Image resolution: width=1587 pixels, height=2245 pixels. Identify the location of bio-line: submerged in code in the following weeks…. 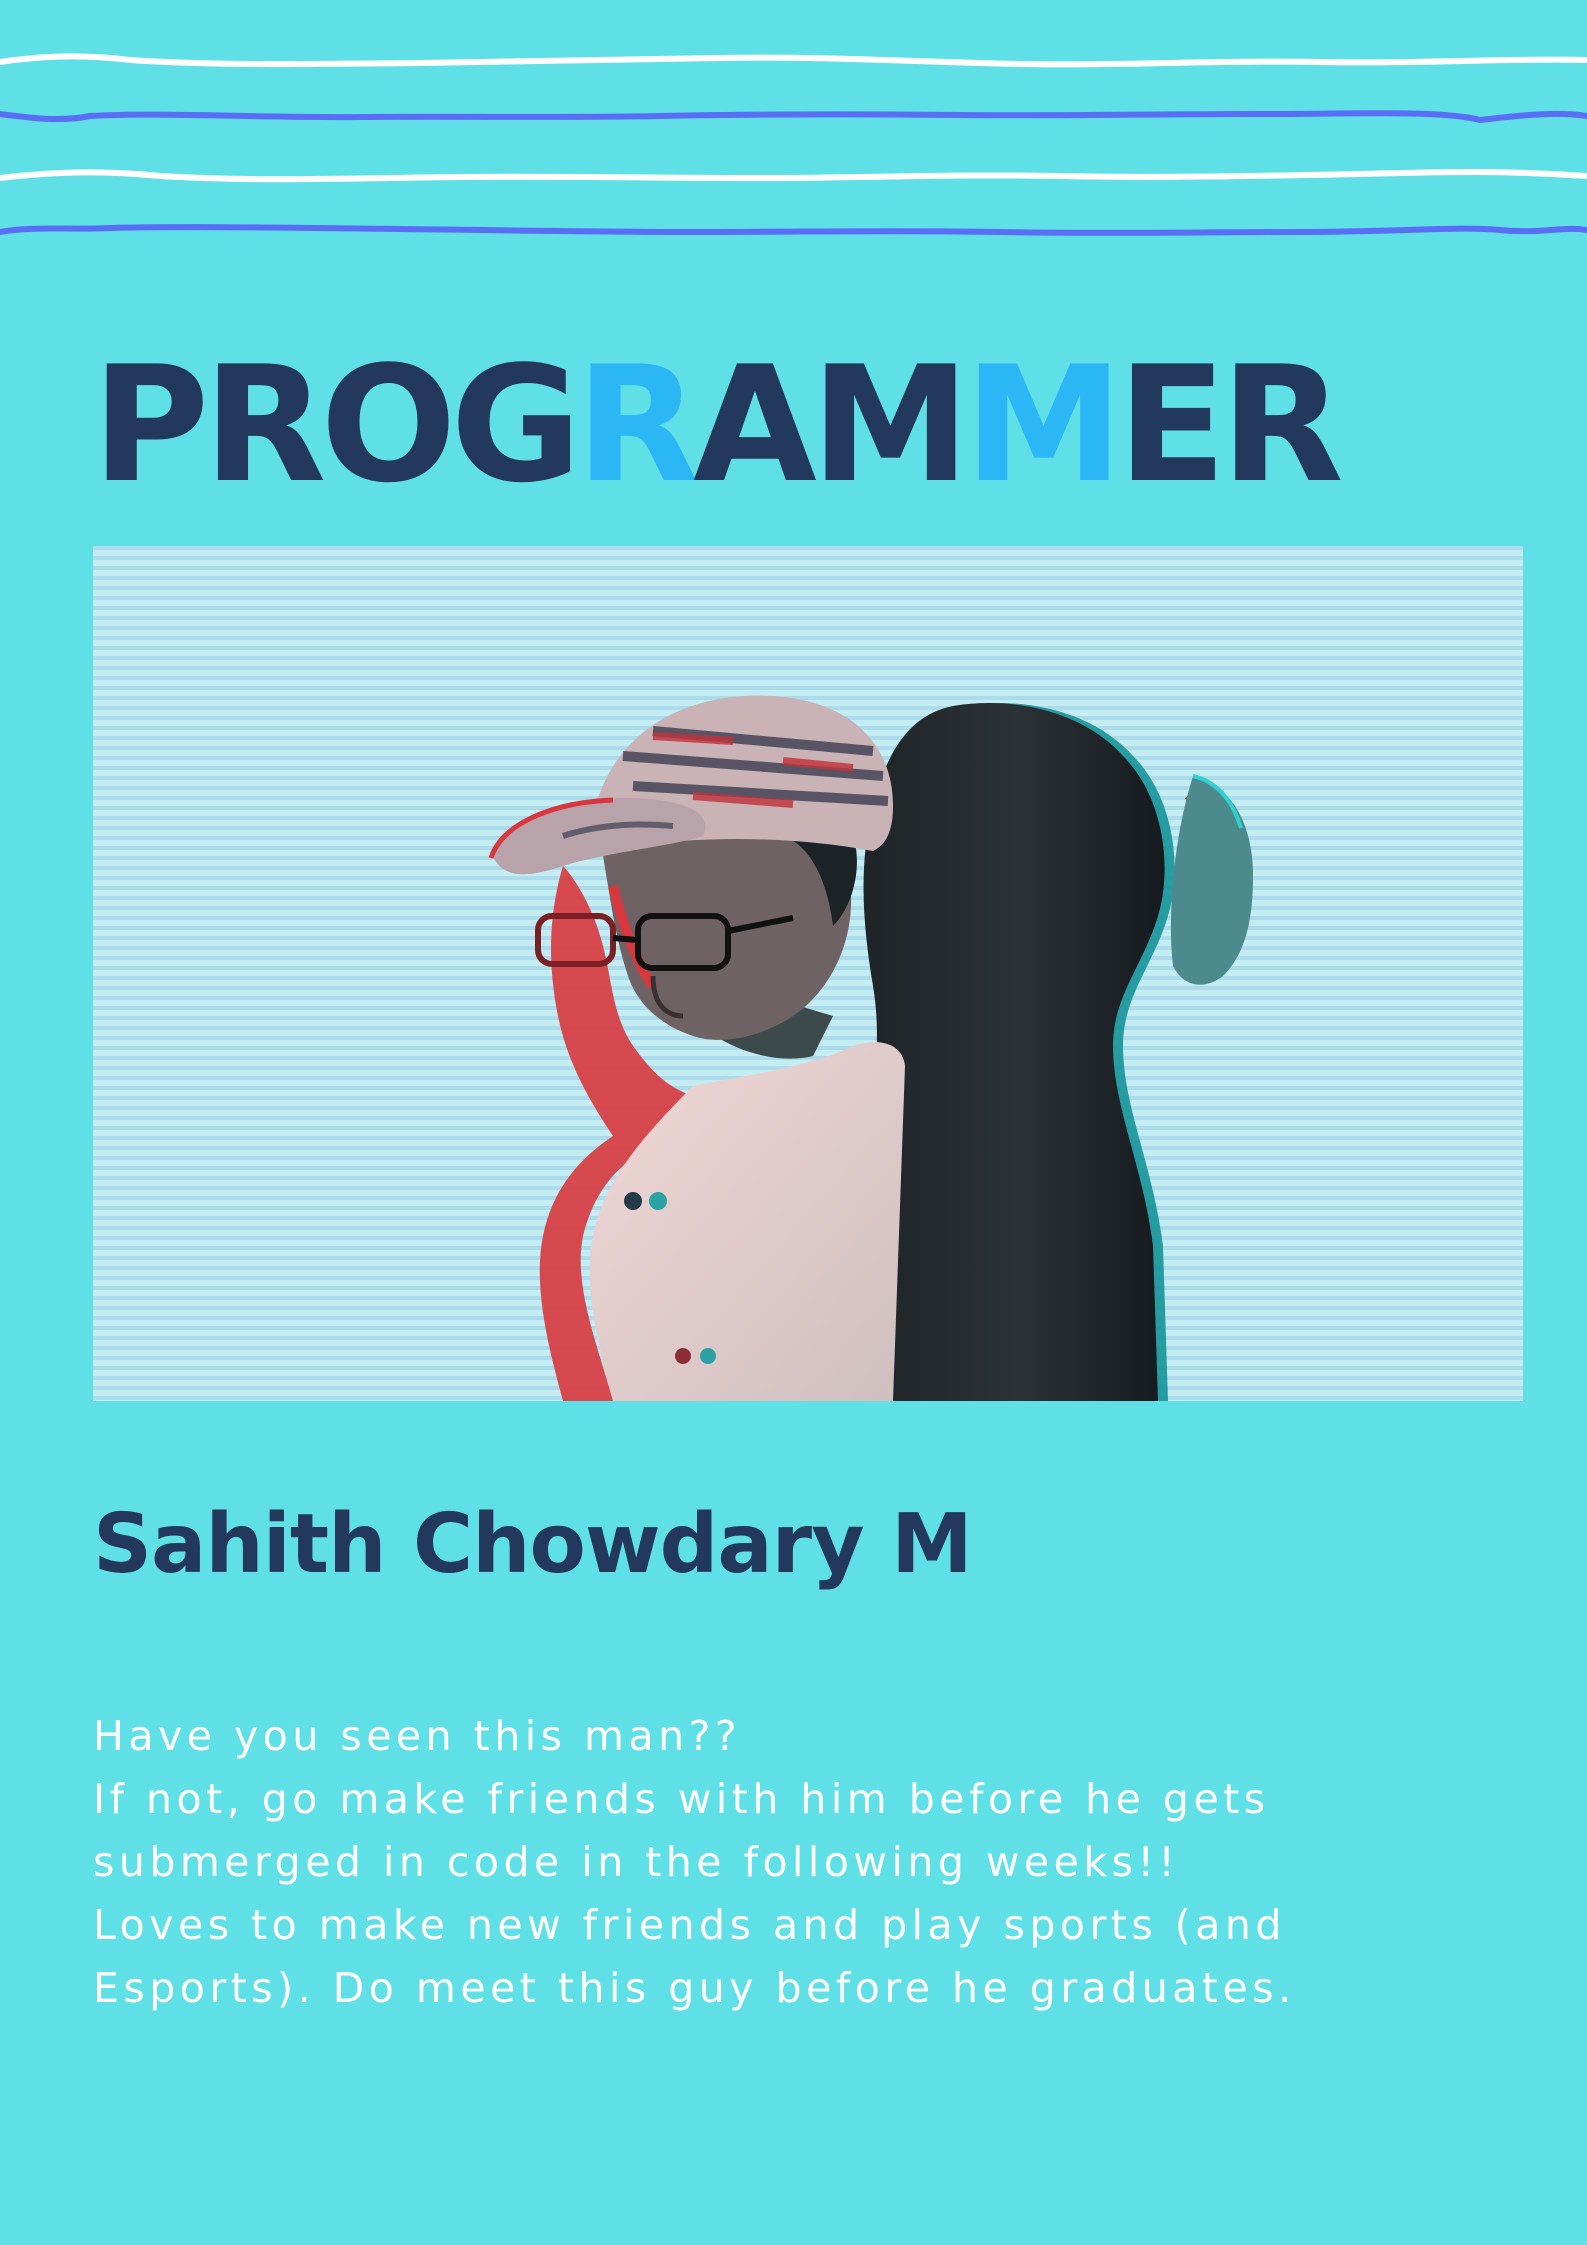
(636, 1862).